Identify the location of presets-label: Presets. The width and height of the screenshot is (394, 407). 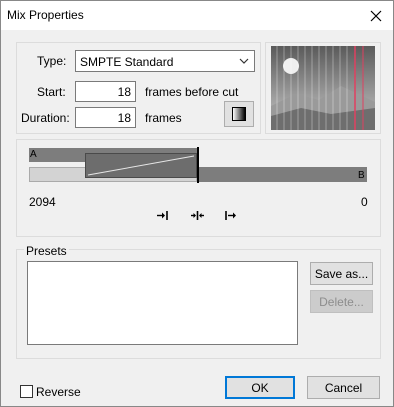
(46, 251).